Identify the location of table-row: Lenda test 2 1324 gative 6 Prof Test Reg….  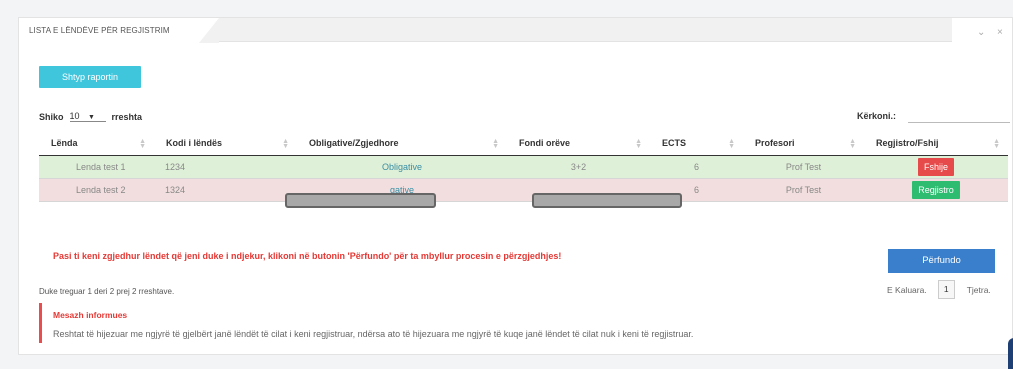
(523, 190).